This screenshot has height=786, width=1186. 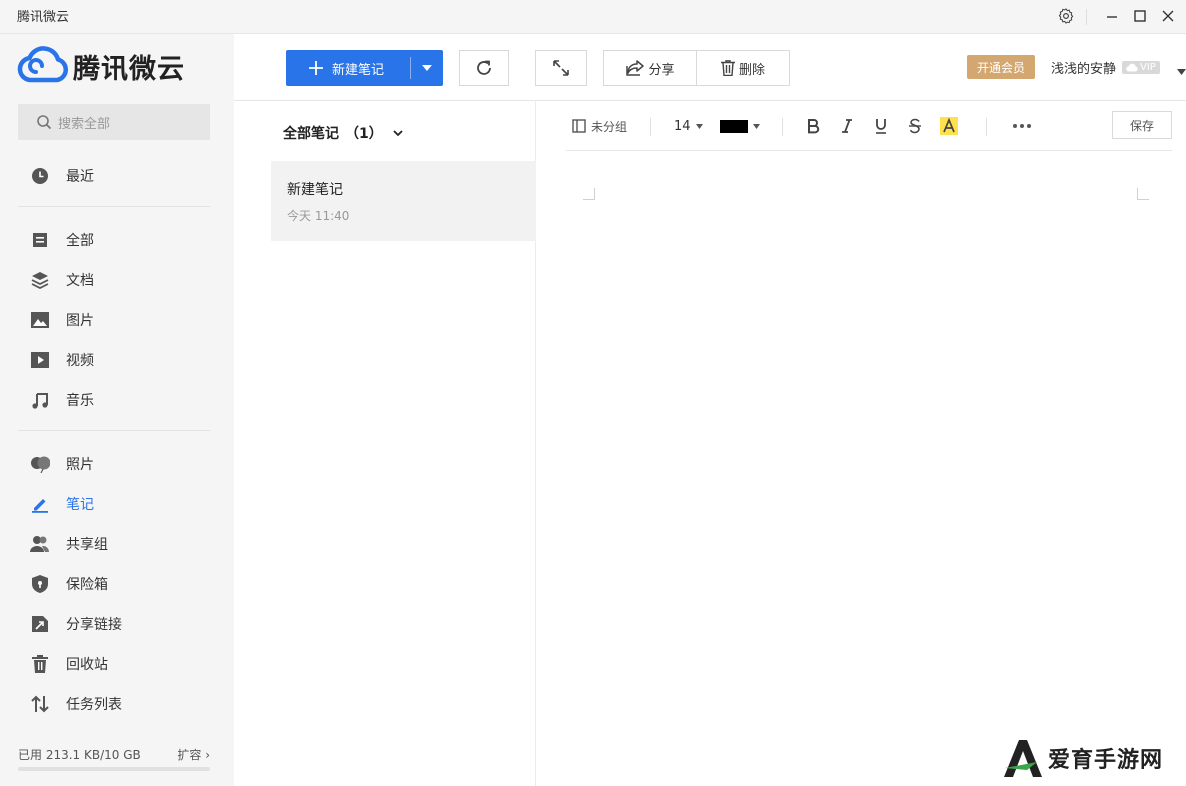 I want to click on sidebar-item-share-links: 分享链接, so click(x=117, y=624).